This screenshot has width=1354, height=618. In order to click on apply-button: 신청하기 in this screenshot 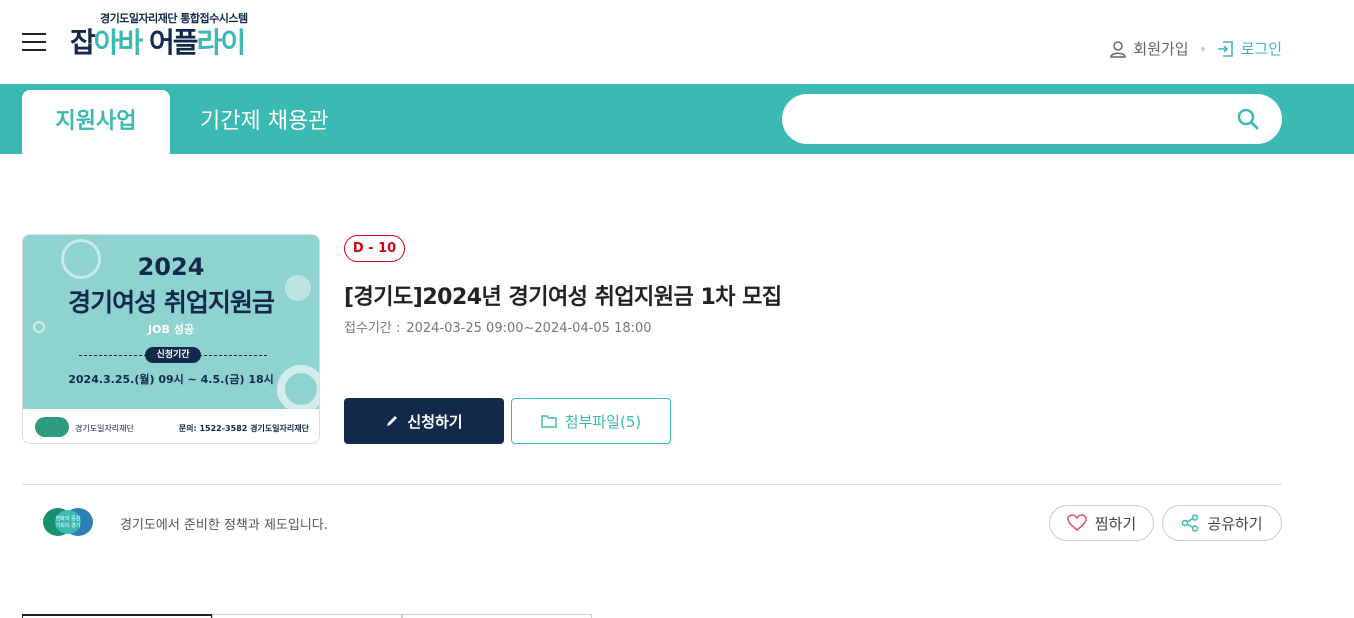, I will do `click(424, 421)`.